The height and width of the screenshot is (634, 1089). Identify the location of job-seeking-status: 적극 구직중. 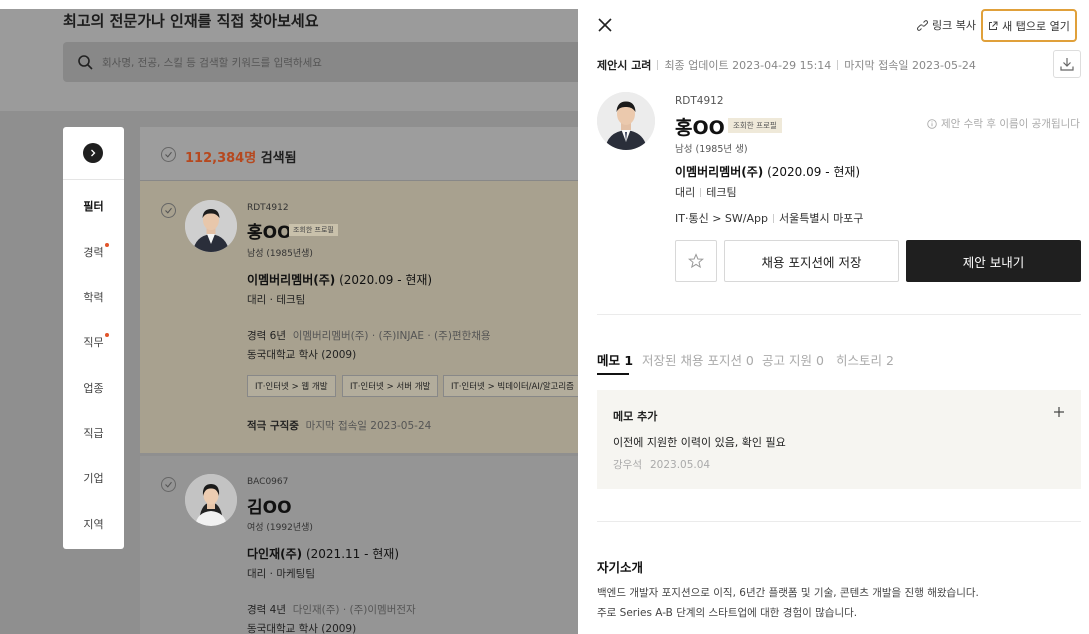
(273, 426).